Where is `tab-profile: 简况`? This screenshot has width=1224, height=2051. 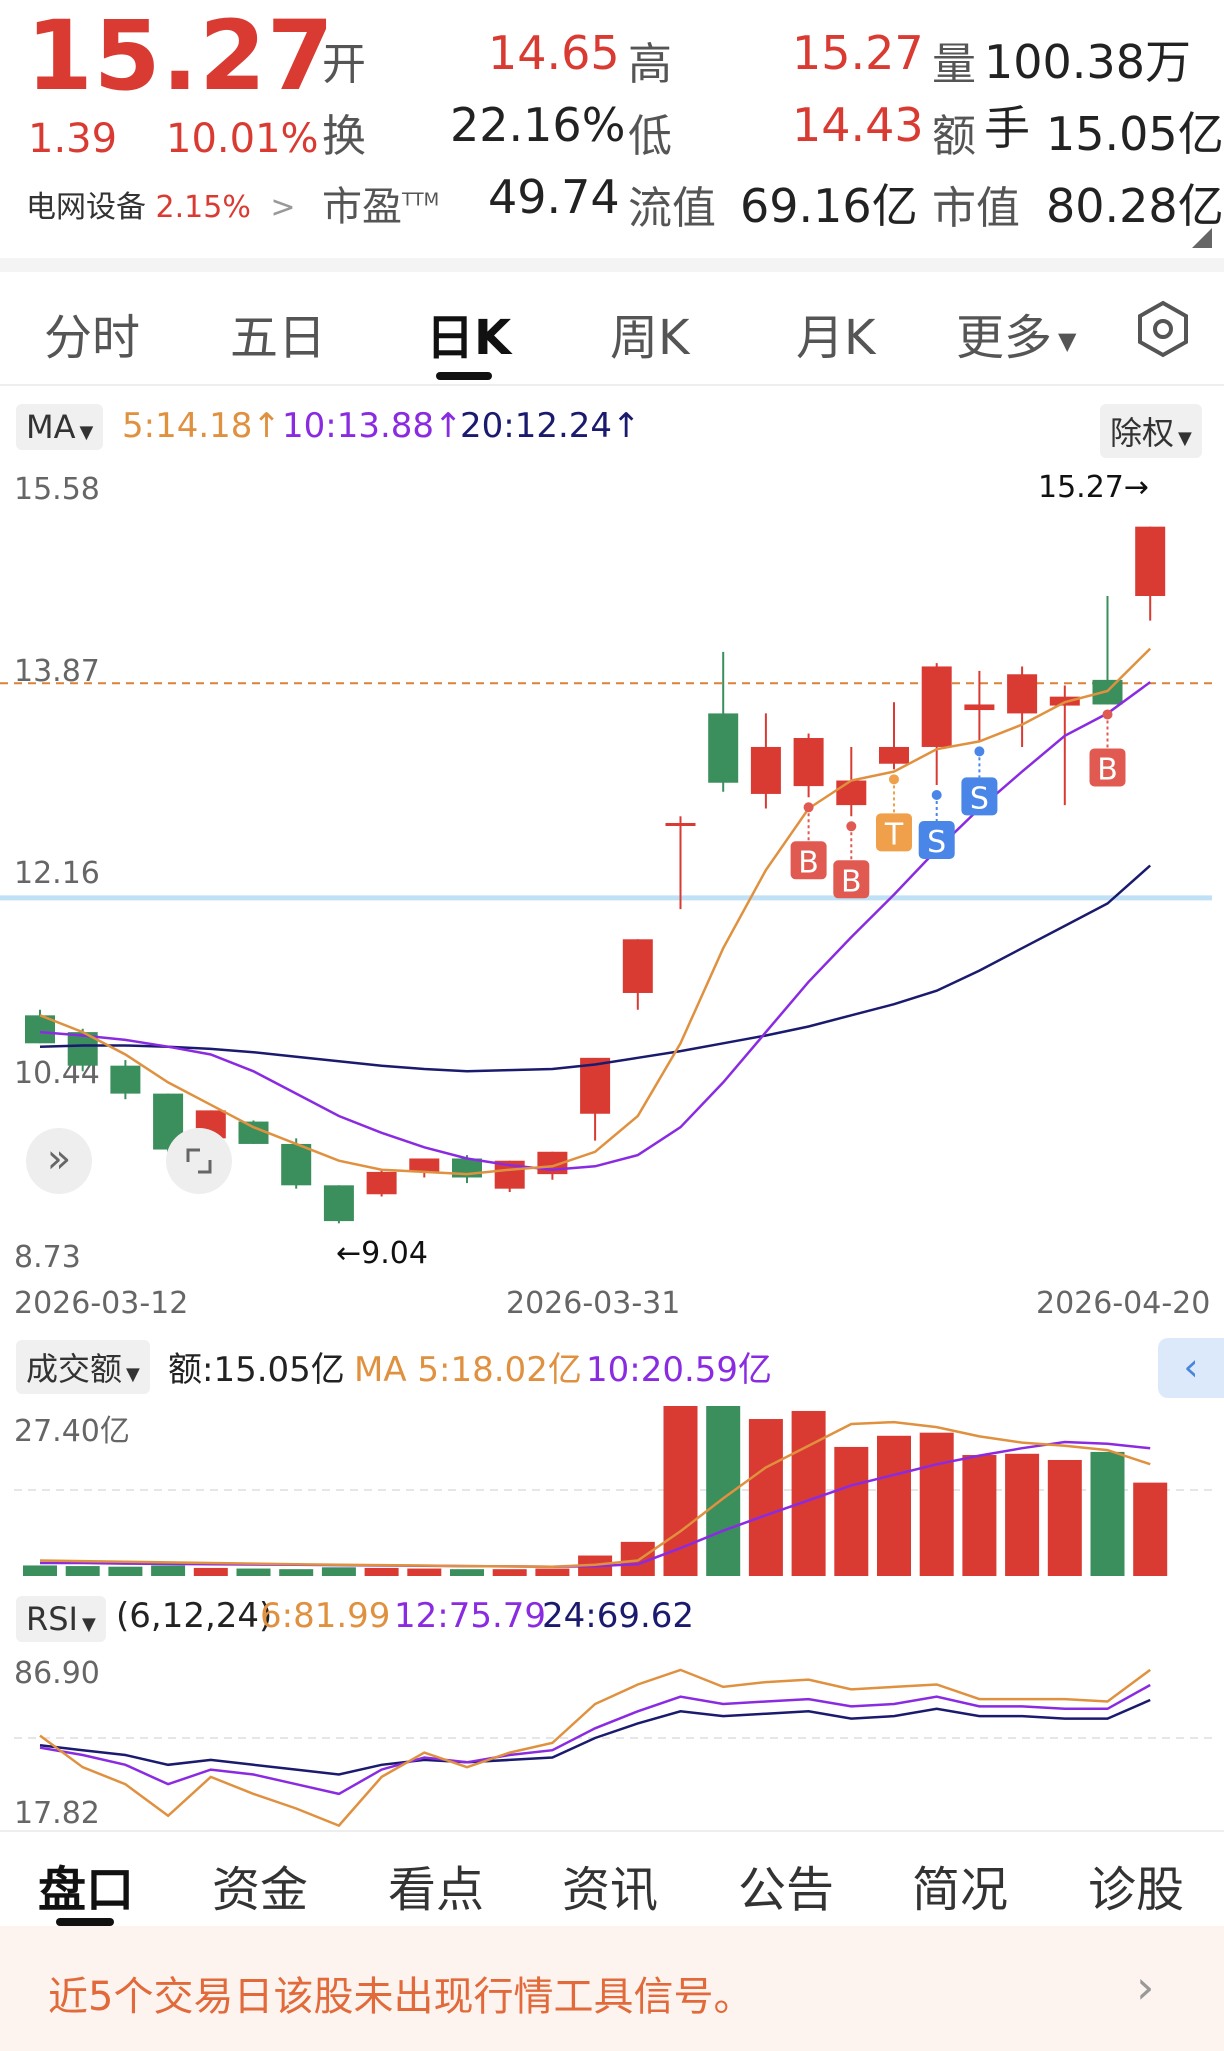 tab-profile: 简况 is located at coordinates (960, 1885).